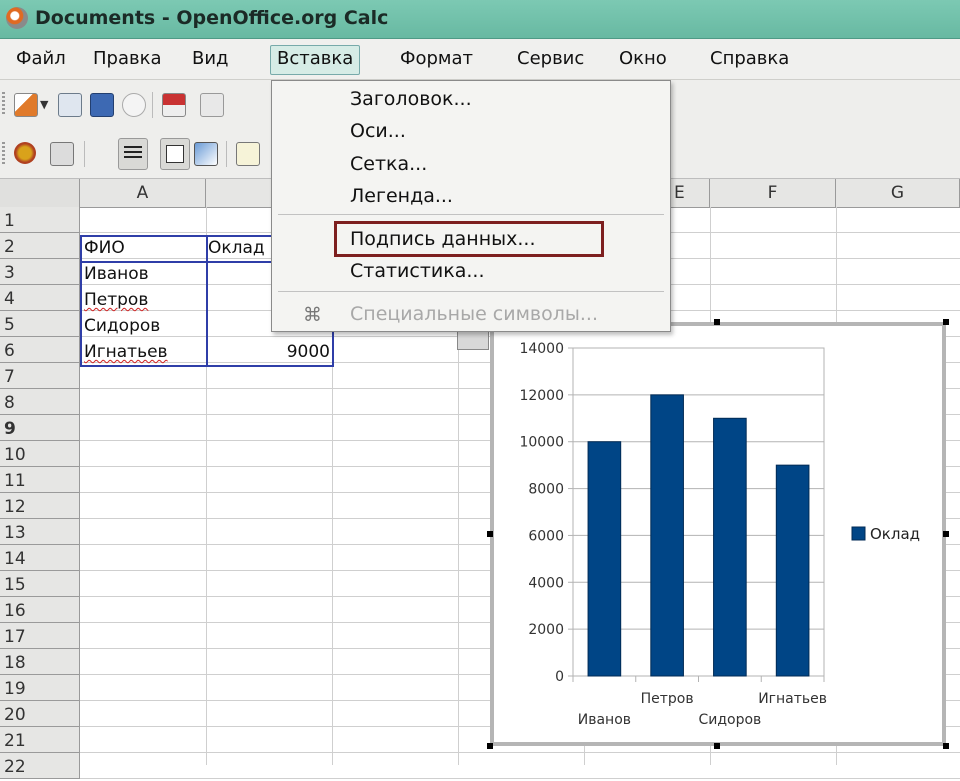 This screenshot has height=781, width=960. Describe the element at coordinates (40, 766) in the screenshot. I see `row-header-22: 22` at that location.